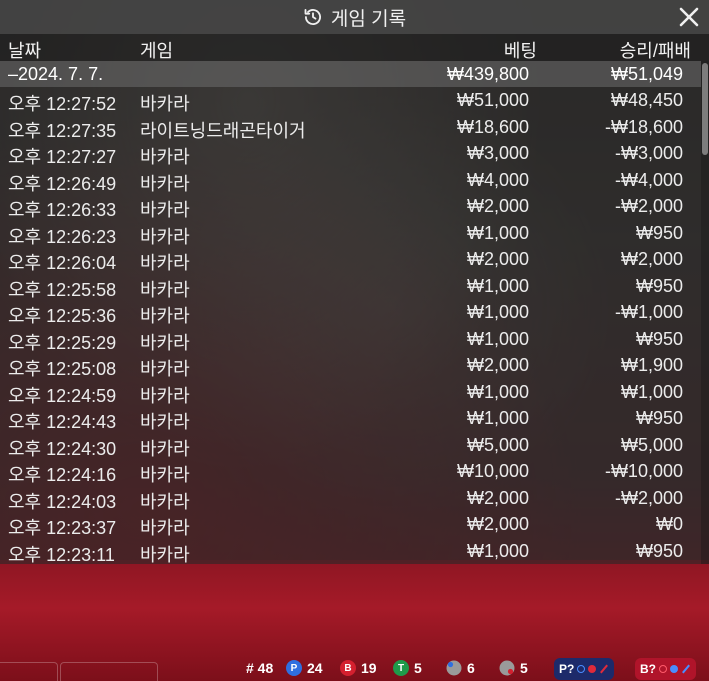  I want to click on row-time: 오후 12:27:52, so click(62, 104).